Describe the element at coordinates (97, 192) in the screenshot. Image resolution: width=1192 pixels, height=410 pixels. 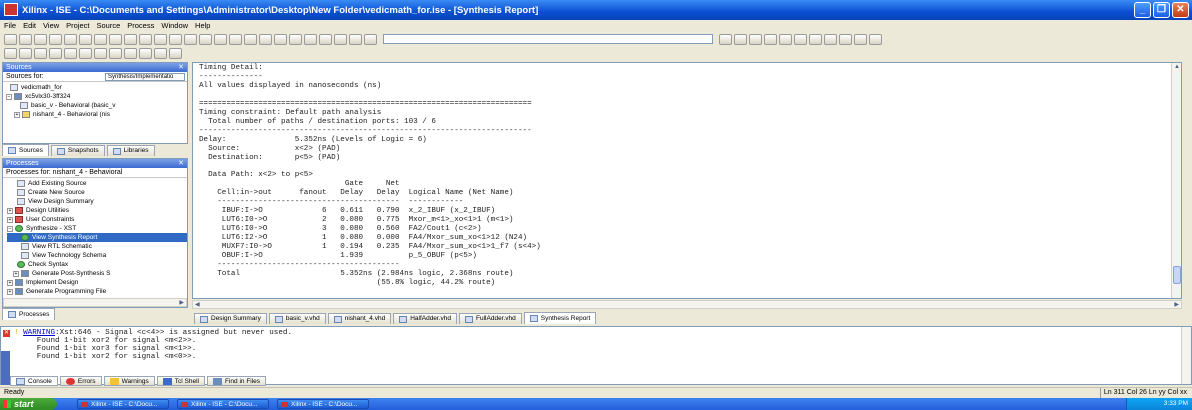
I see `process-create-new-source: Create New Source` at that location.